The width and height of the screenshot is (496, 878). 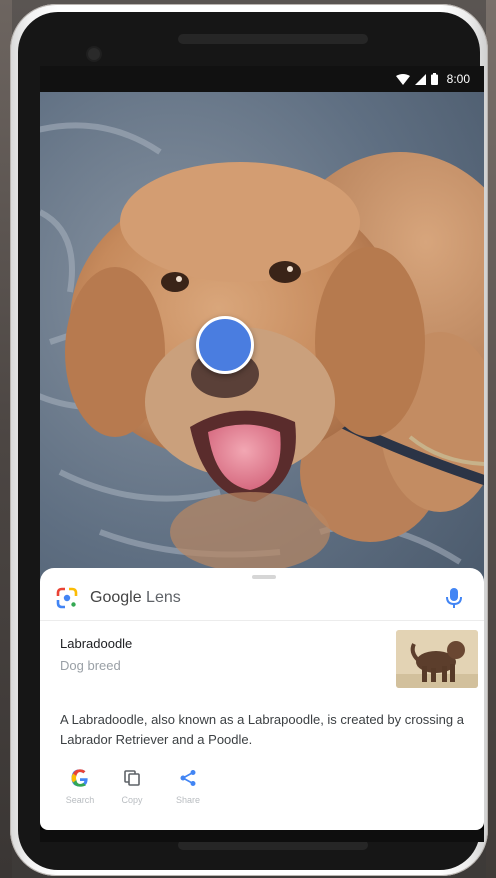 I want to click on status-icons: 8:00, so click(x=432, y=79).